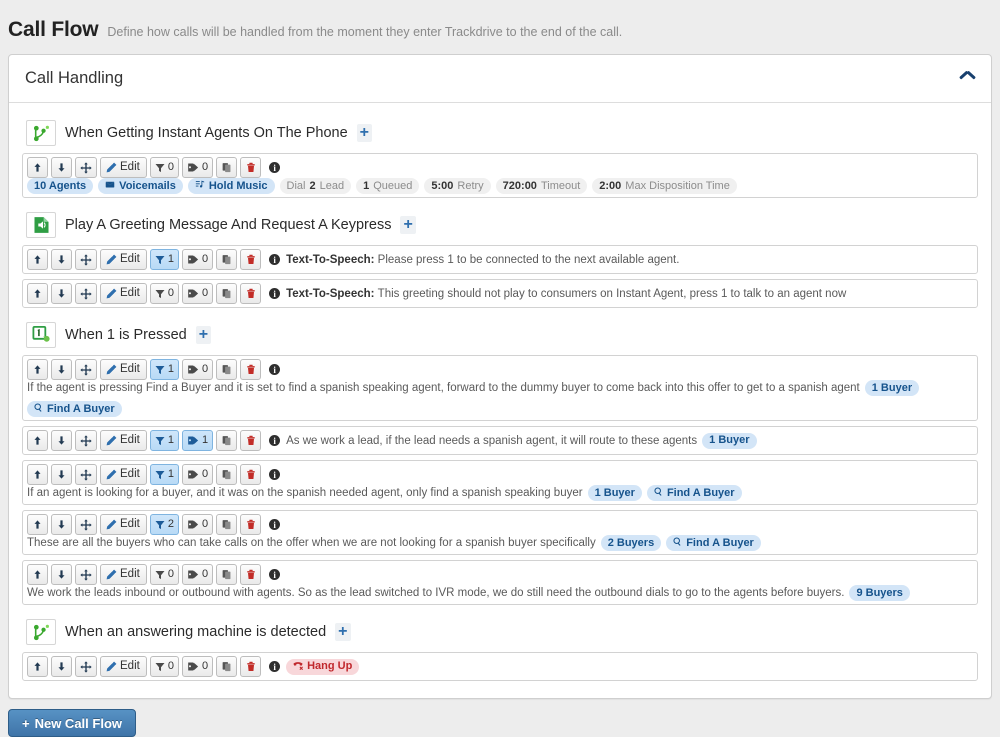 The width and height of the screenshot is (1000, 737). What do you see at coordinates (60, 186) in the screenshot?
I see `action-badge: 10 Agents` at bounding box center [60, 186].